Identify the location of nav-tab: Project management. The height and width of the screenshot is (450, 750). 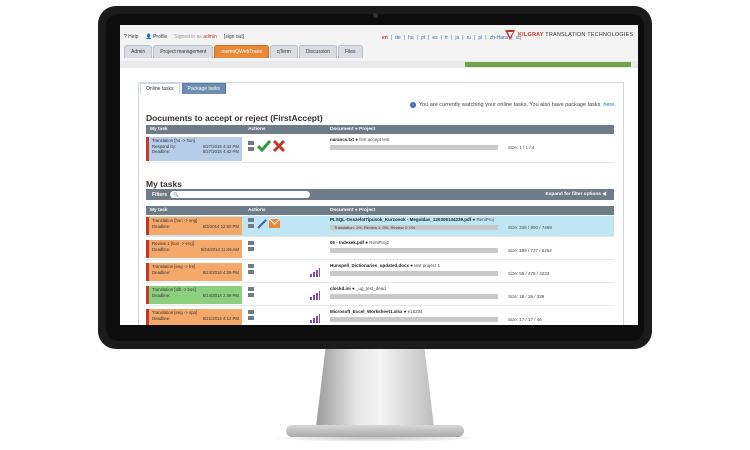
(183, 51).